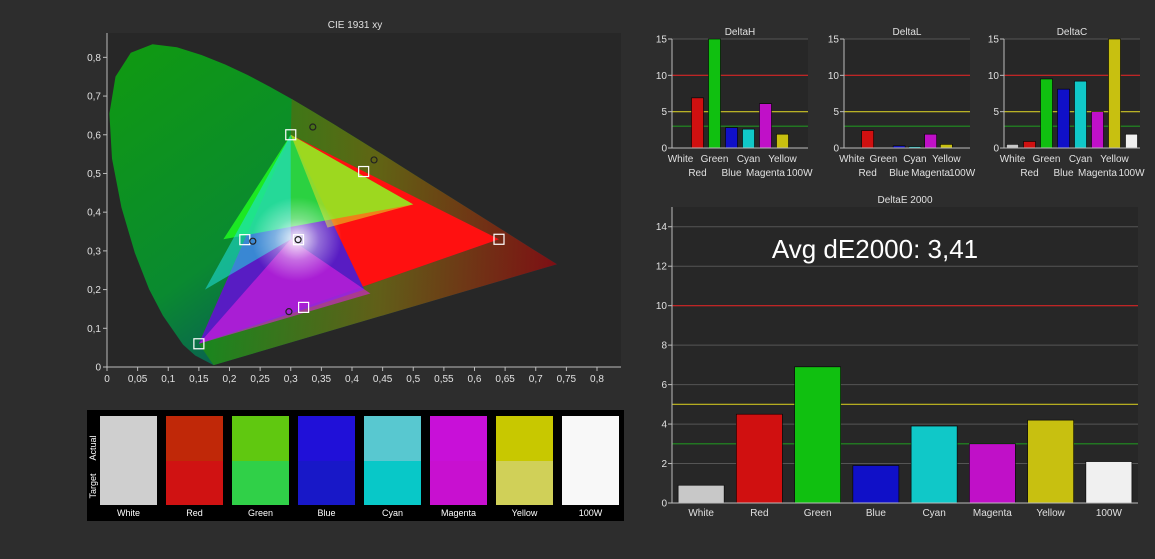  Describe the element at coordinates (94, 329) in the screenshot. I see `cie-y-tick-label: 0,1` at that location.